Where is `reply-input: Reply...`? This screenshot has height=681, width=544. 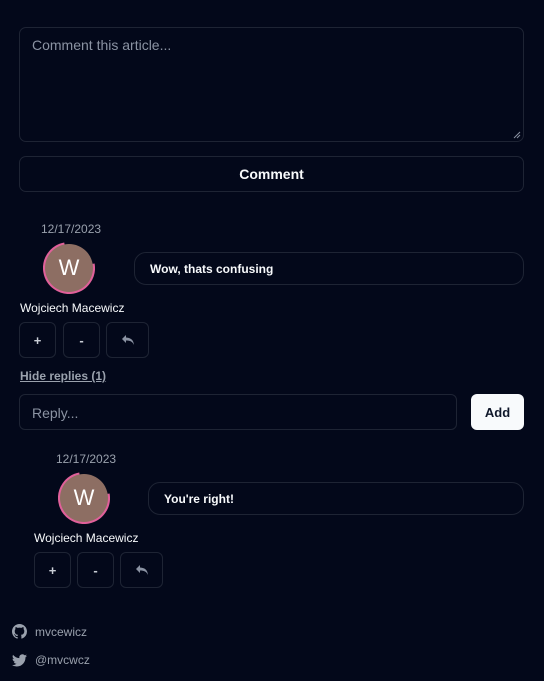
reply-input: Reply... is located at coordinates (238, 412).